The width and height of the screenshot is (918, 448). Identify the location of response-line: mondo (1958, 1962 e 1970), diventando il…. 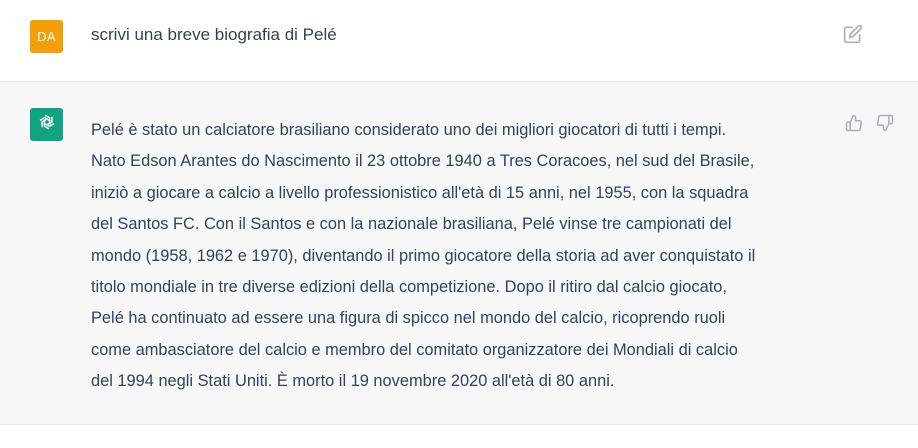
(423, 255).